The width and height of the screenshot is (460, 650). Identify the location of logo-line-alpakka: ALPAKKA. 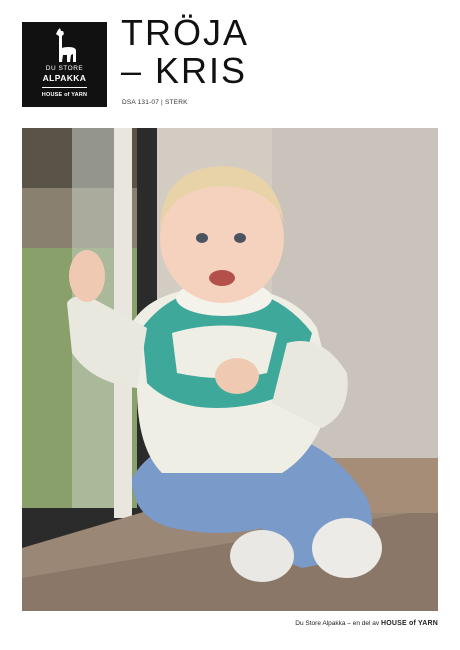
(64, 78).